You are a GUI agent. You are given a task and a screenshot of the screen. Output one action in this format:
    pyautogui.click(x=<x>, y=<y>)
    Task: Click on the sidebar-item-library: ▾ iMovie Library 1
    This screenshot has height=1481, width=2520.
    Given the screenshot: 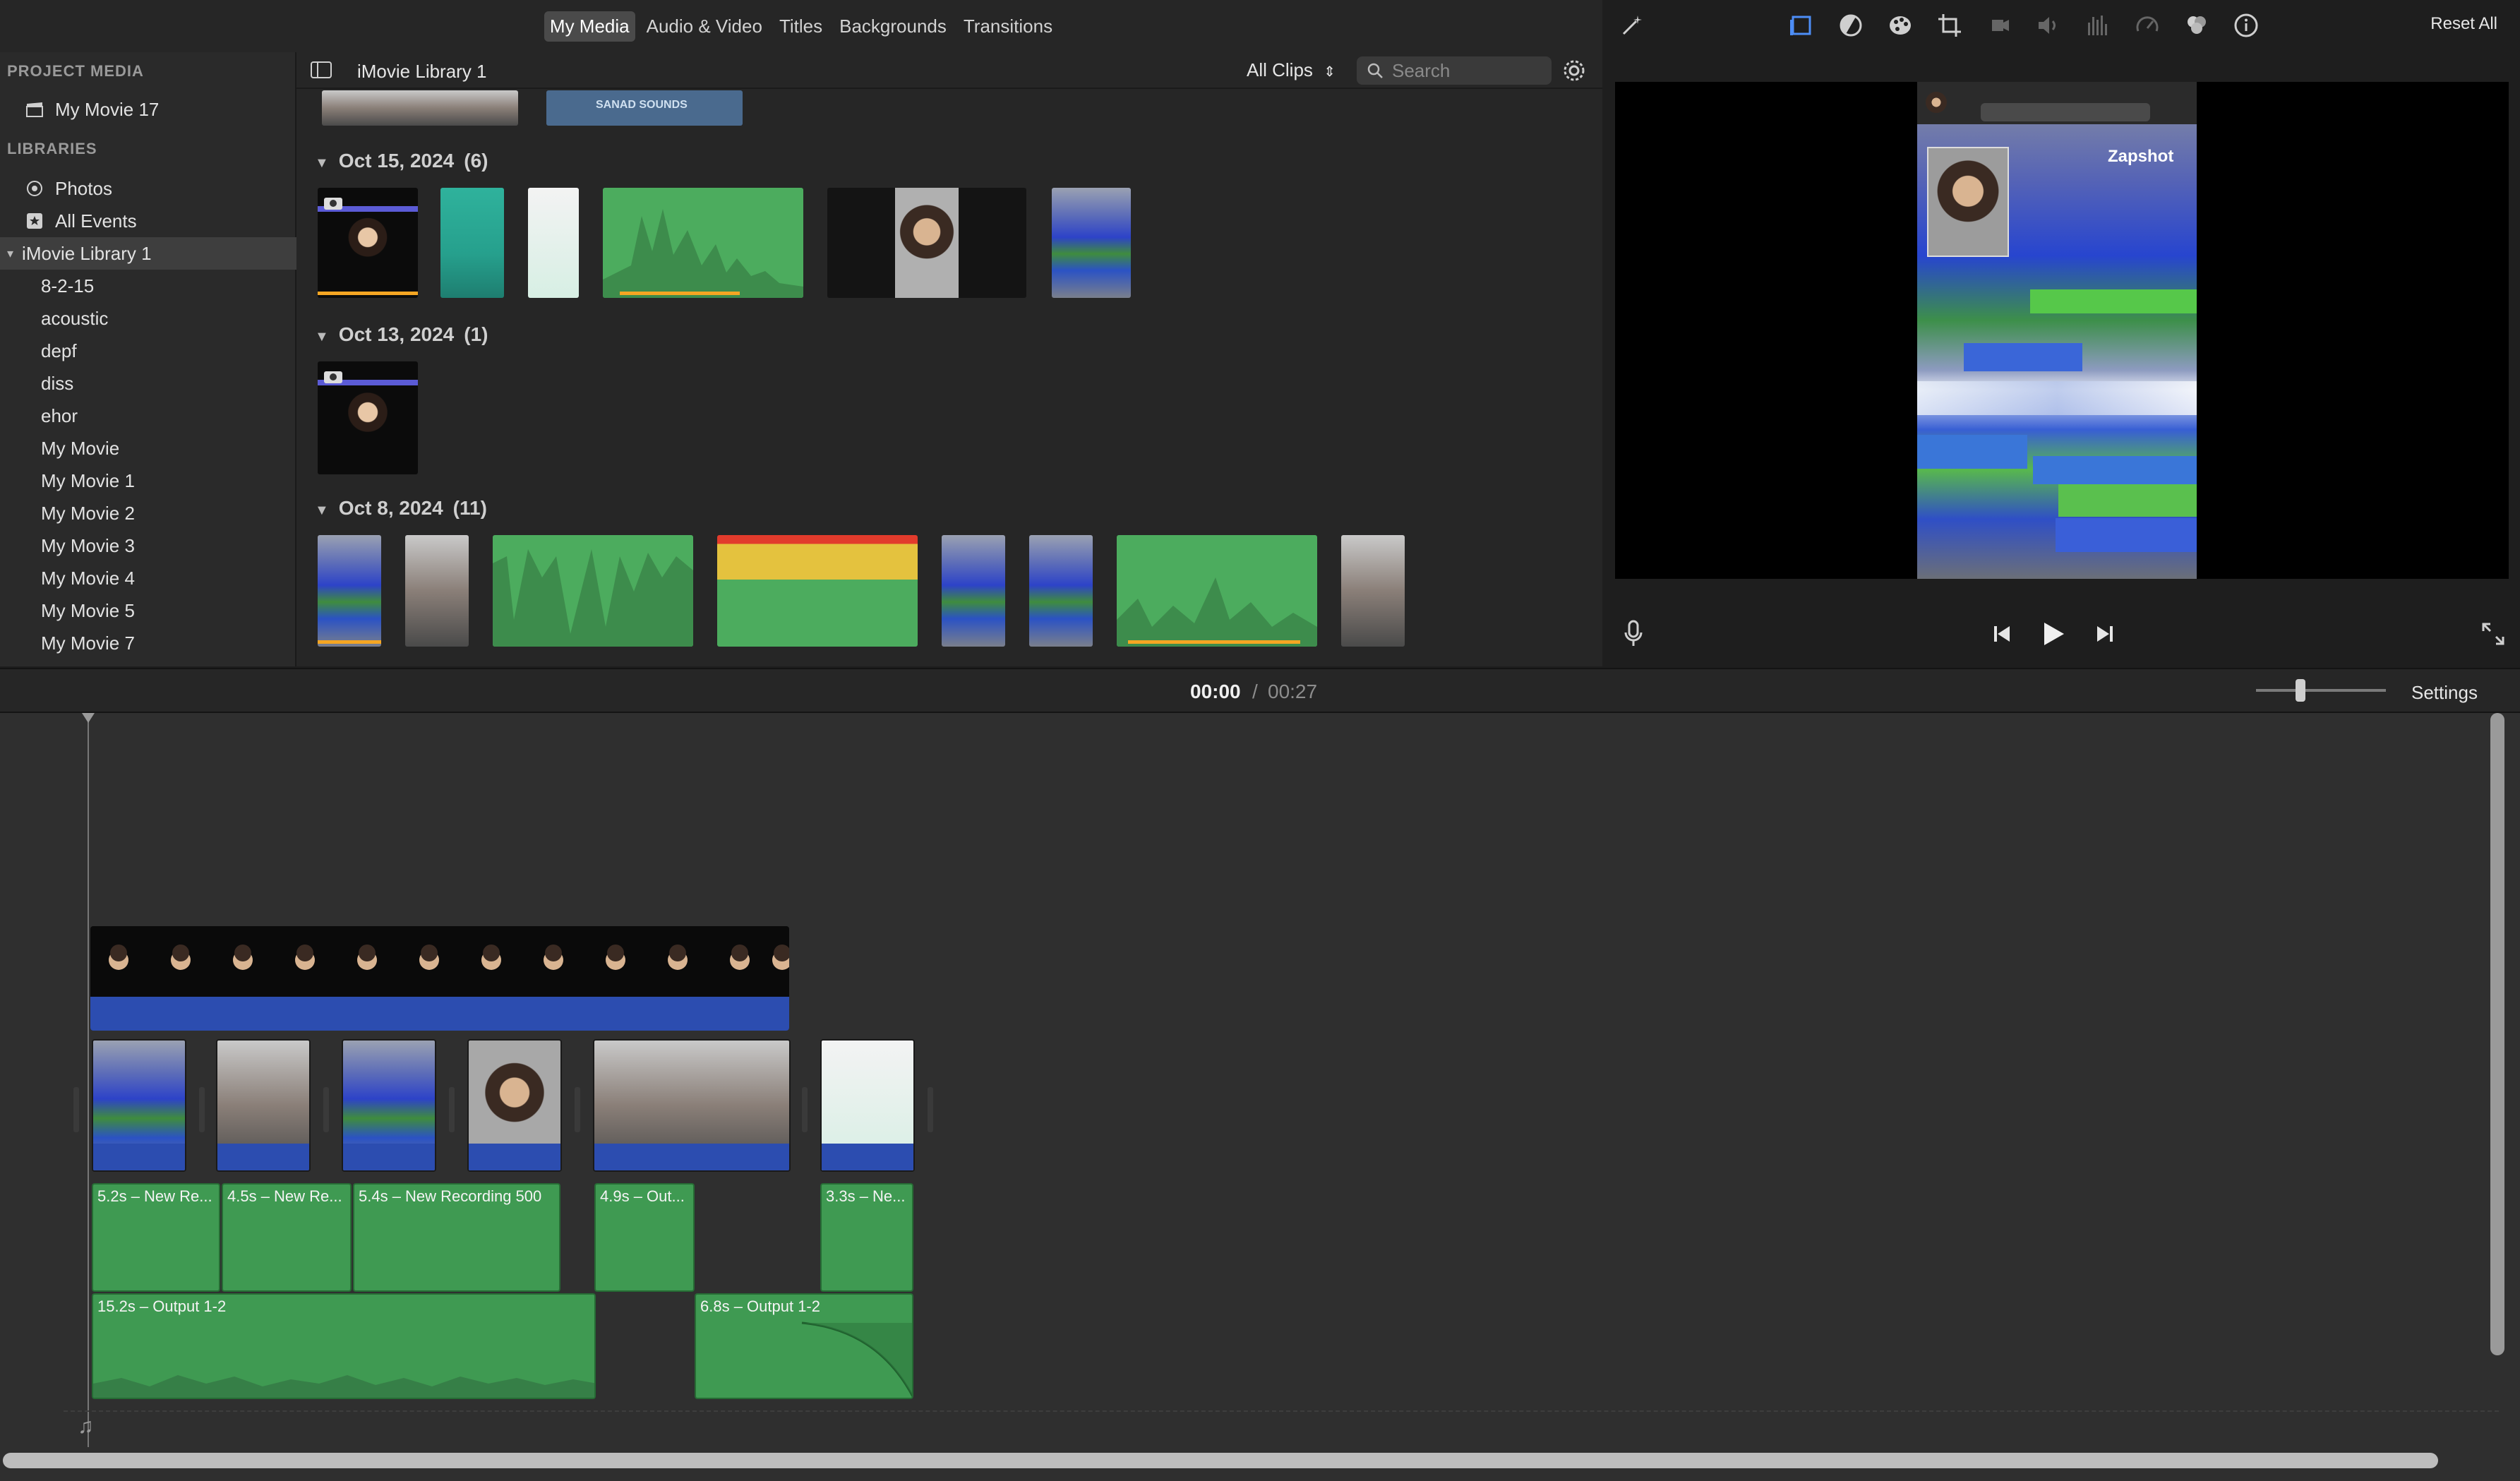 What is the action you would take?
    pyautogui.click(x=148, y=253)
    